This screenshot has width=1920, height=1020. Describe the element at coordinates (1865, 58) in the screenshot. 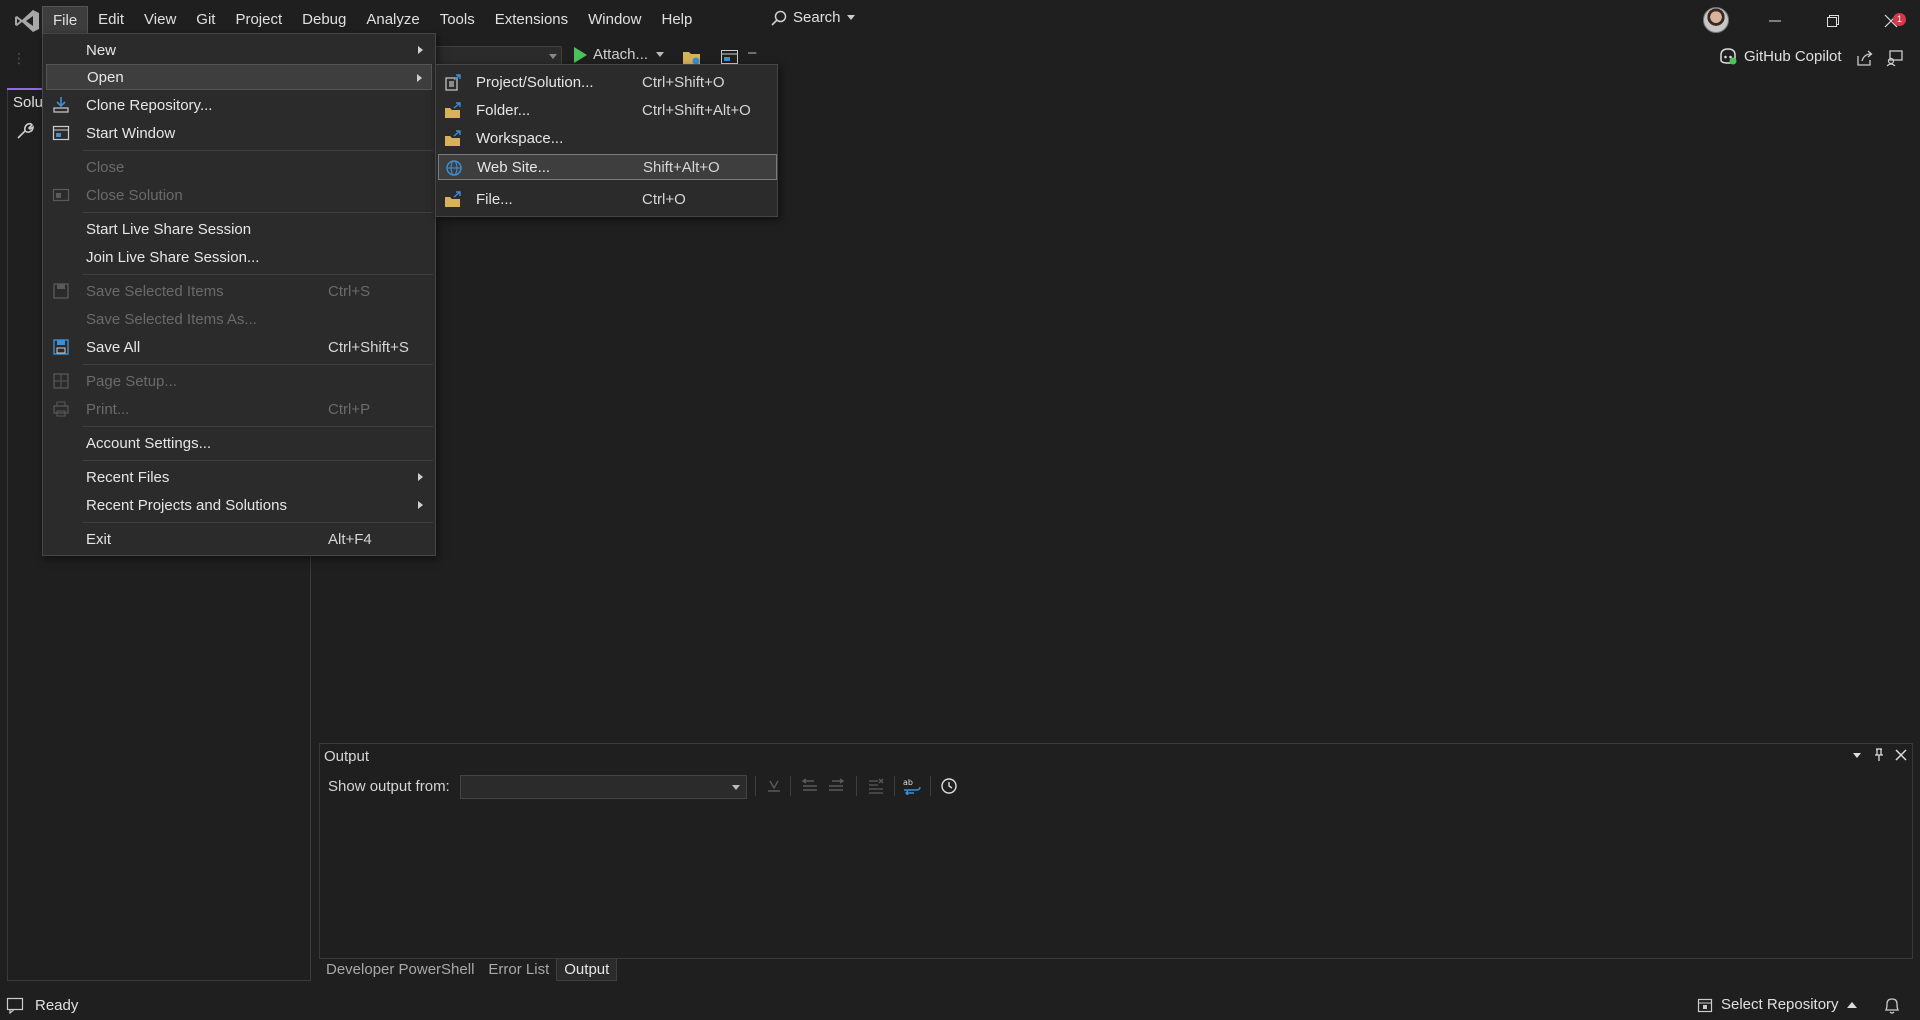

I see `live-share-icon` at that location.